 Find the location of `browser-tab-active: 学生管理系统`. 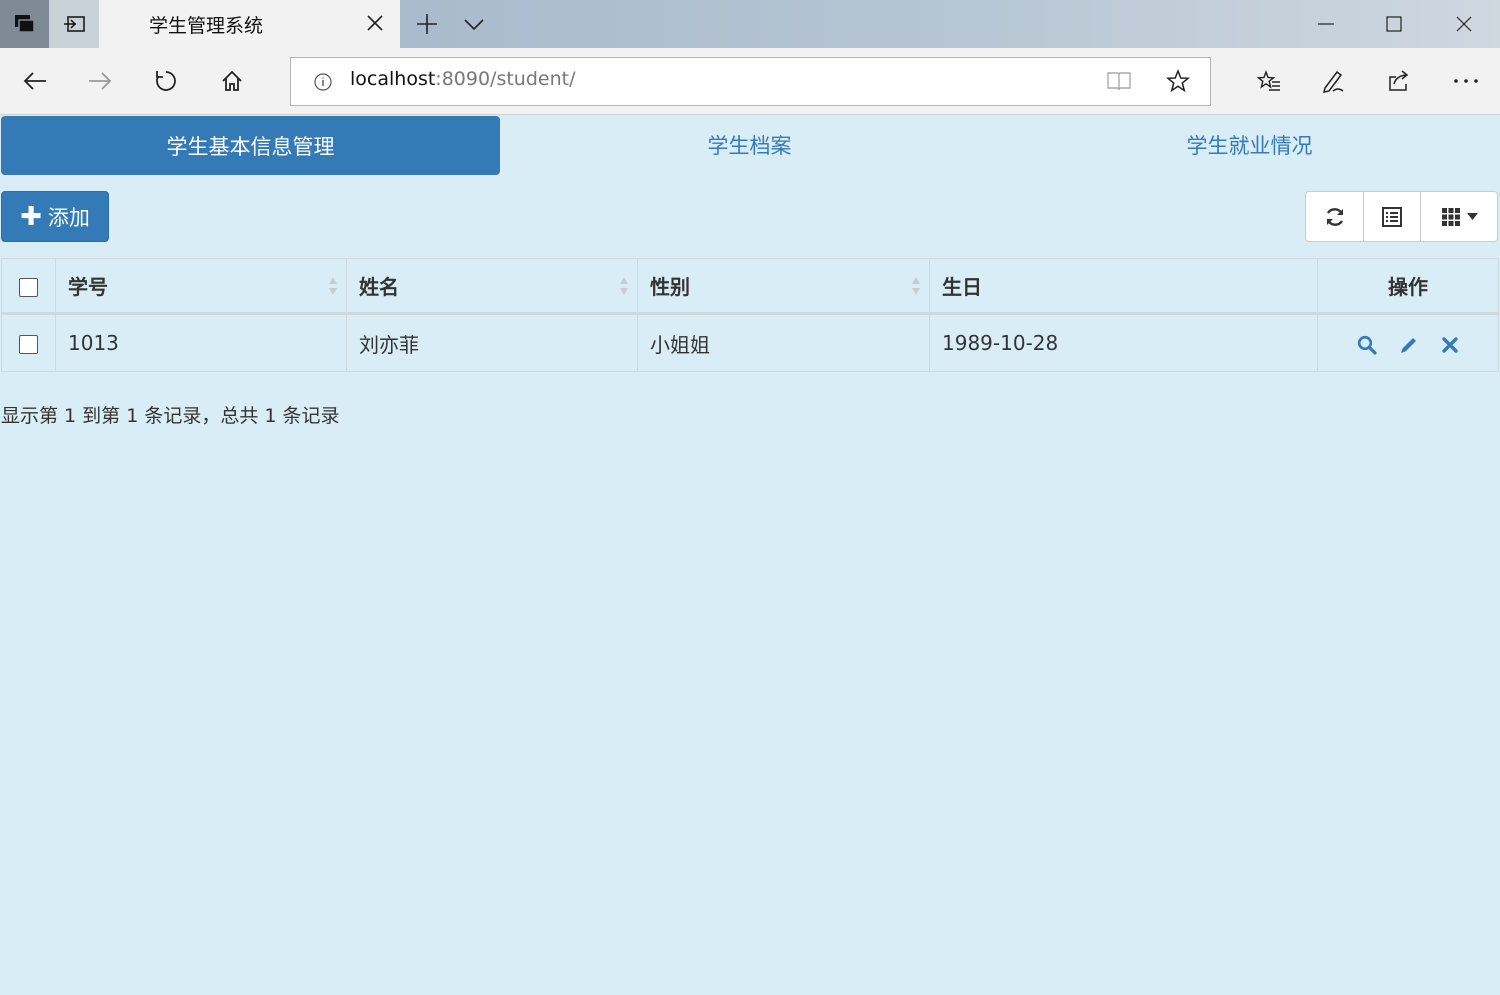

browser-tab-active: 学生管理系统 is located at coordinates (249, 24).